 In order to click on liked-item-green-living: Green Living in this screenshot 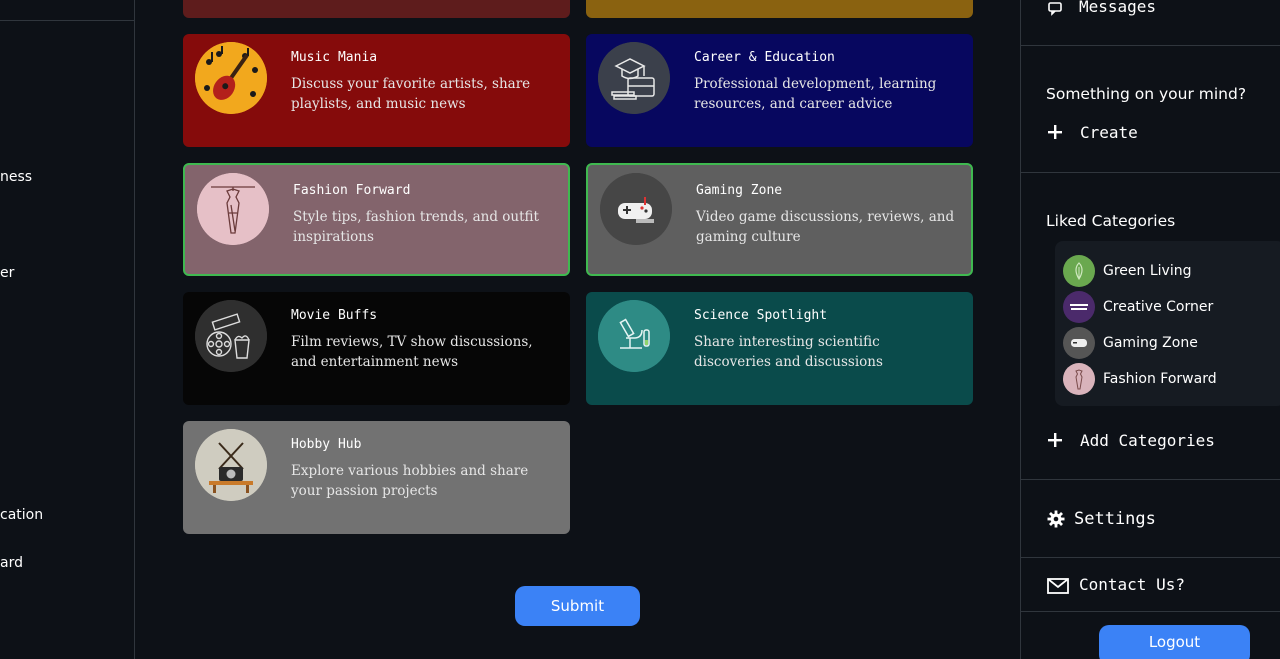, I will do `click(1127, 271)`.